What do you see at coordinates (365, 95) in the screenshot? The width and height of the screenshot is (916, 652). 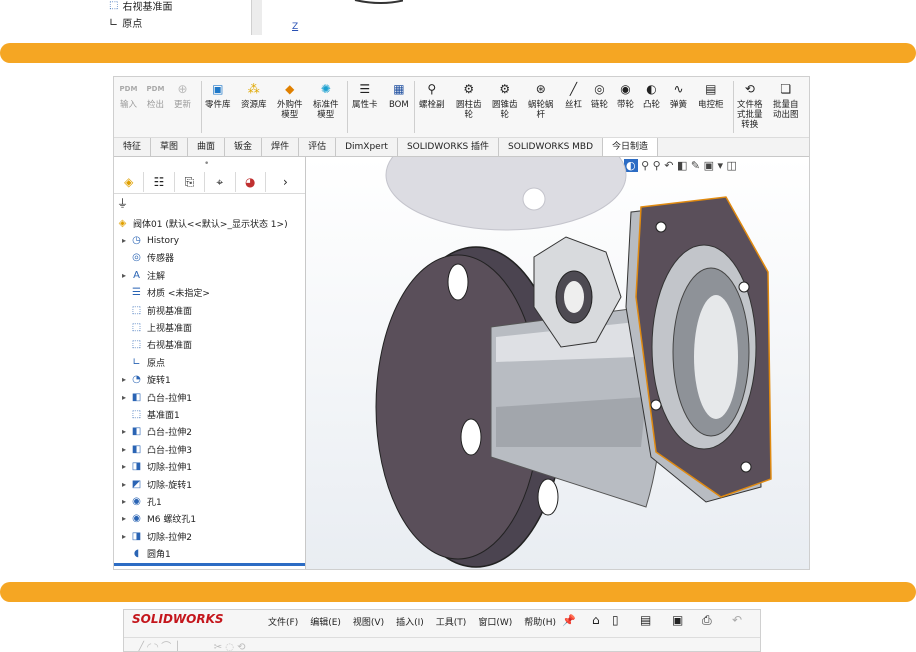 I see `ribbon-button-property-card: ☰ 属性卡` at bounding box center [365, 95].